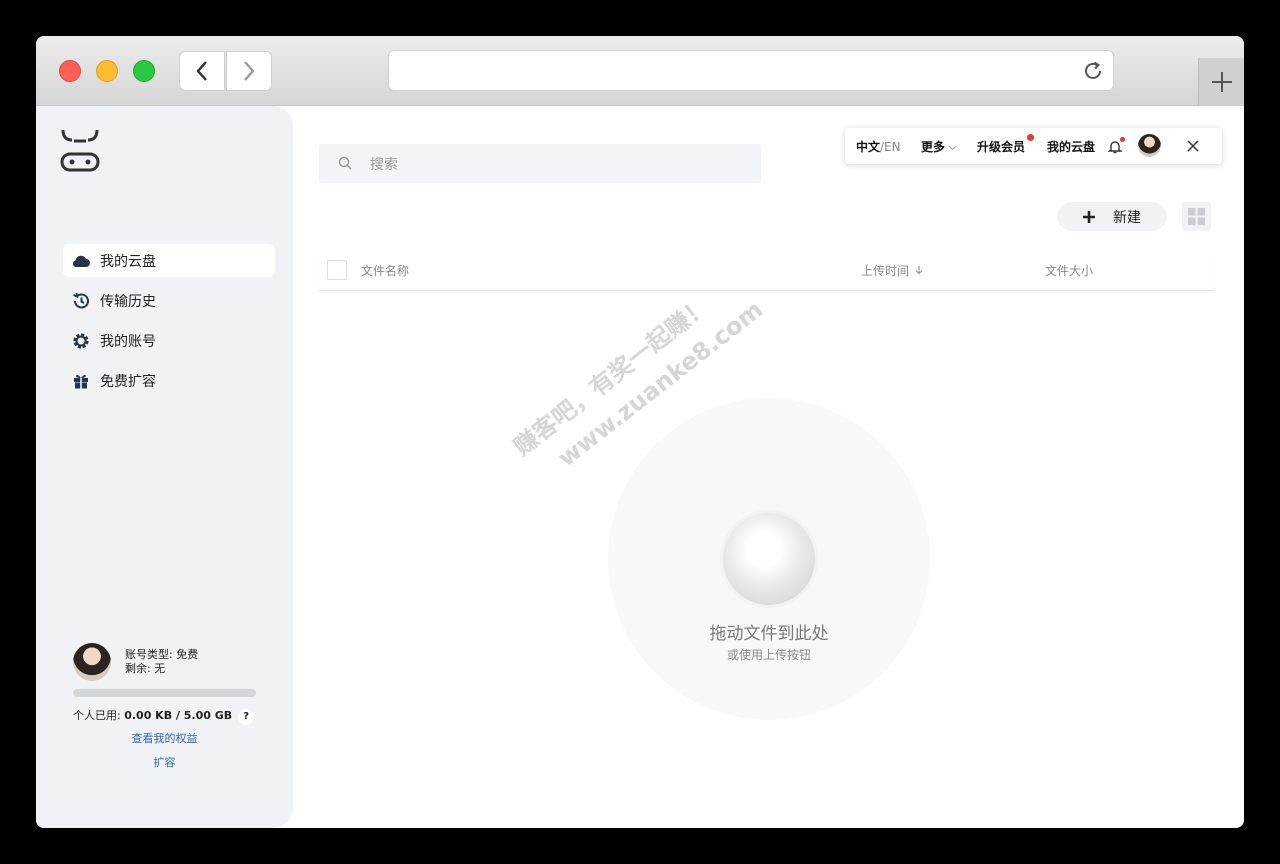 Image resolution: width=1280 pixels, height=864 pixels. Describe the element at coordinates (384, 164) in the screenshot. I see `search-input: 搜索` at that location.